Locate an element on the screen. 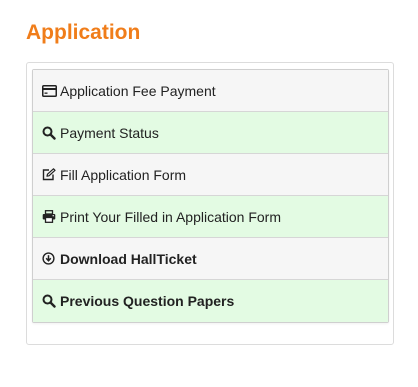  menu-item-application-fee-payment: Application Fee Payment is located at coordinates (210, 91).